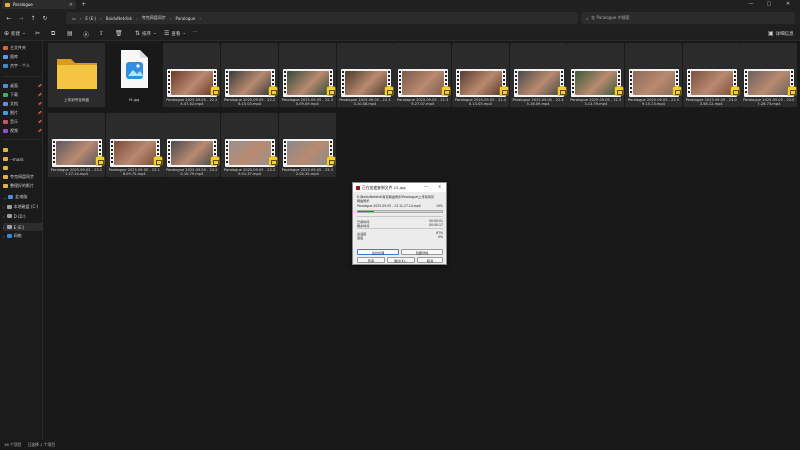 Image resolution: width=800 pixels, height=450 pixels. Describe the element at coordinates (23, 57) in the screenshot. I see `sidebar-item-1: 图库` at that location.